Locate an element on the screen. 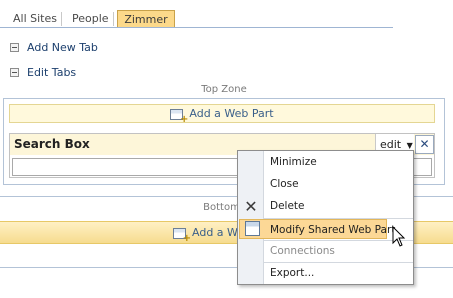 This screenshot has width=453, height=298. chevron-down-icon: ▼ is located at coordinates (409, 145).